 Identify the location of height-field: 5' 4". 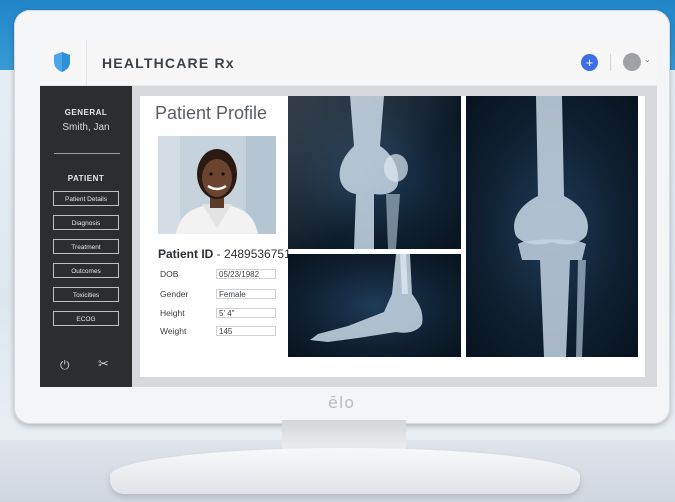
(246, 313).